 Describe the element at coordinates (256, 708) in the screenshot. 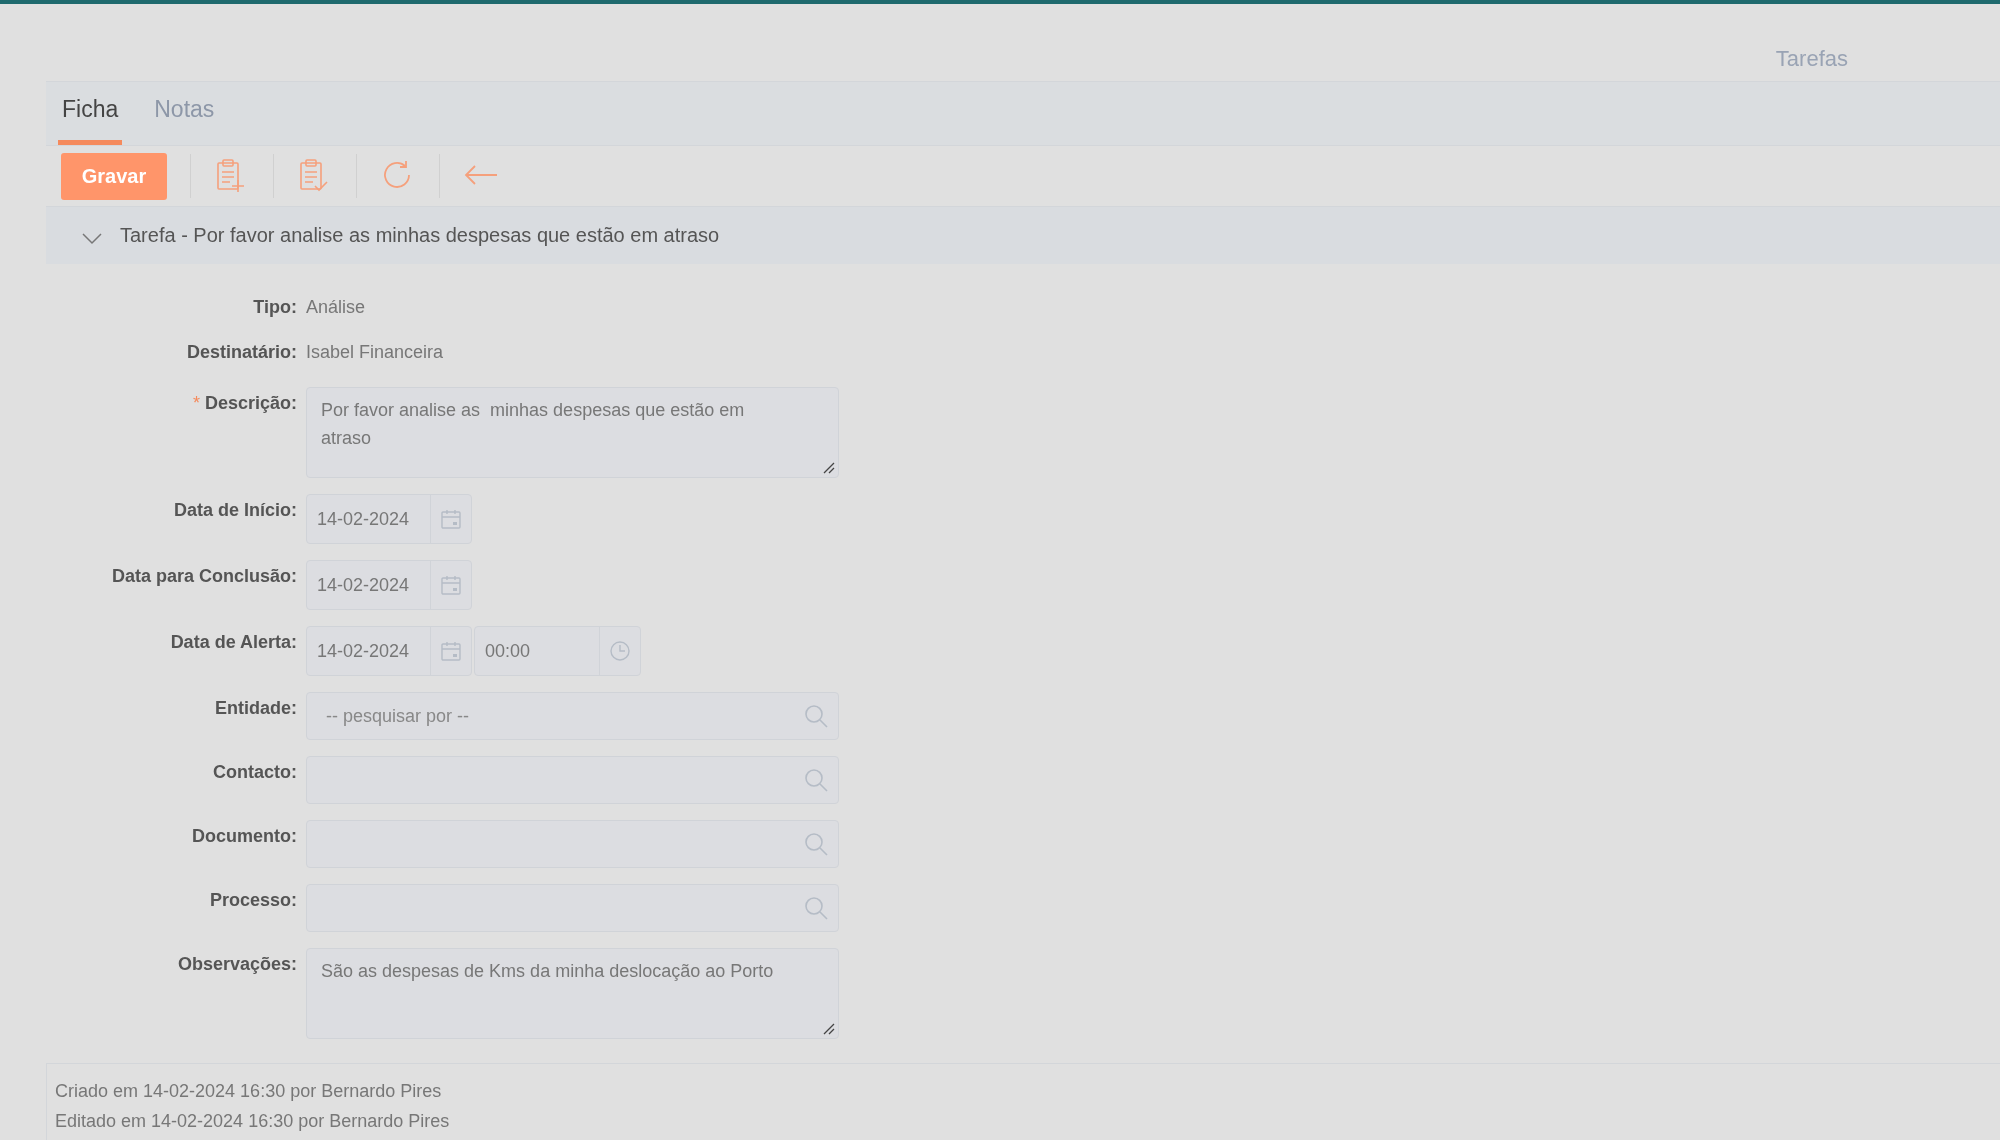

I see `field-label: Entidade:` at that location.